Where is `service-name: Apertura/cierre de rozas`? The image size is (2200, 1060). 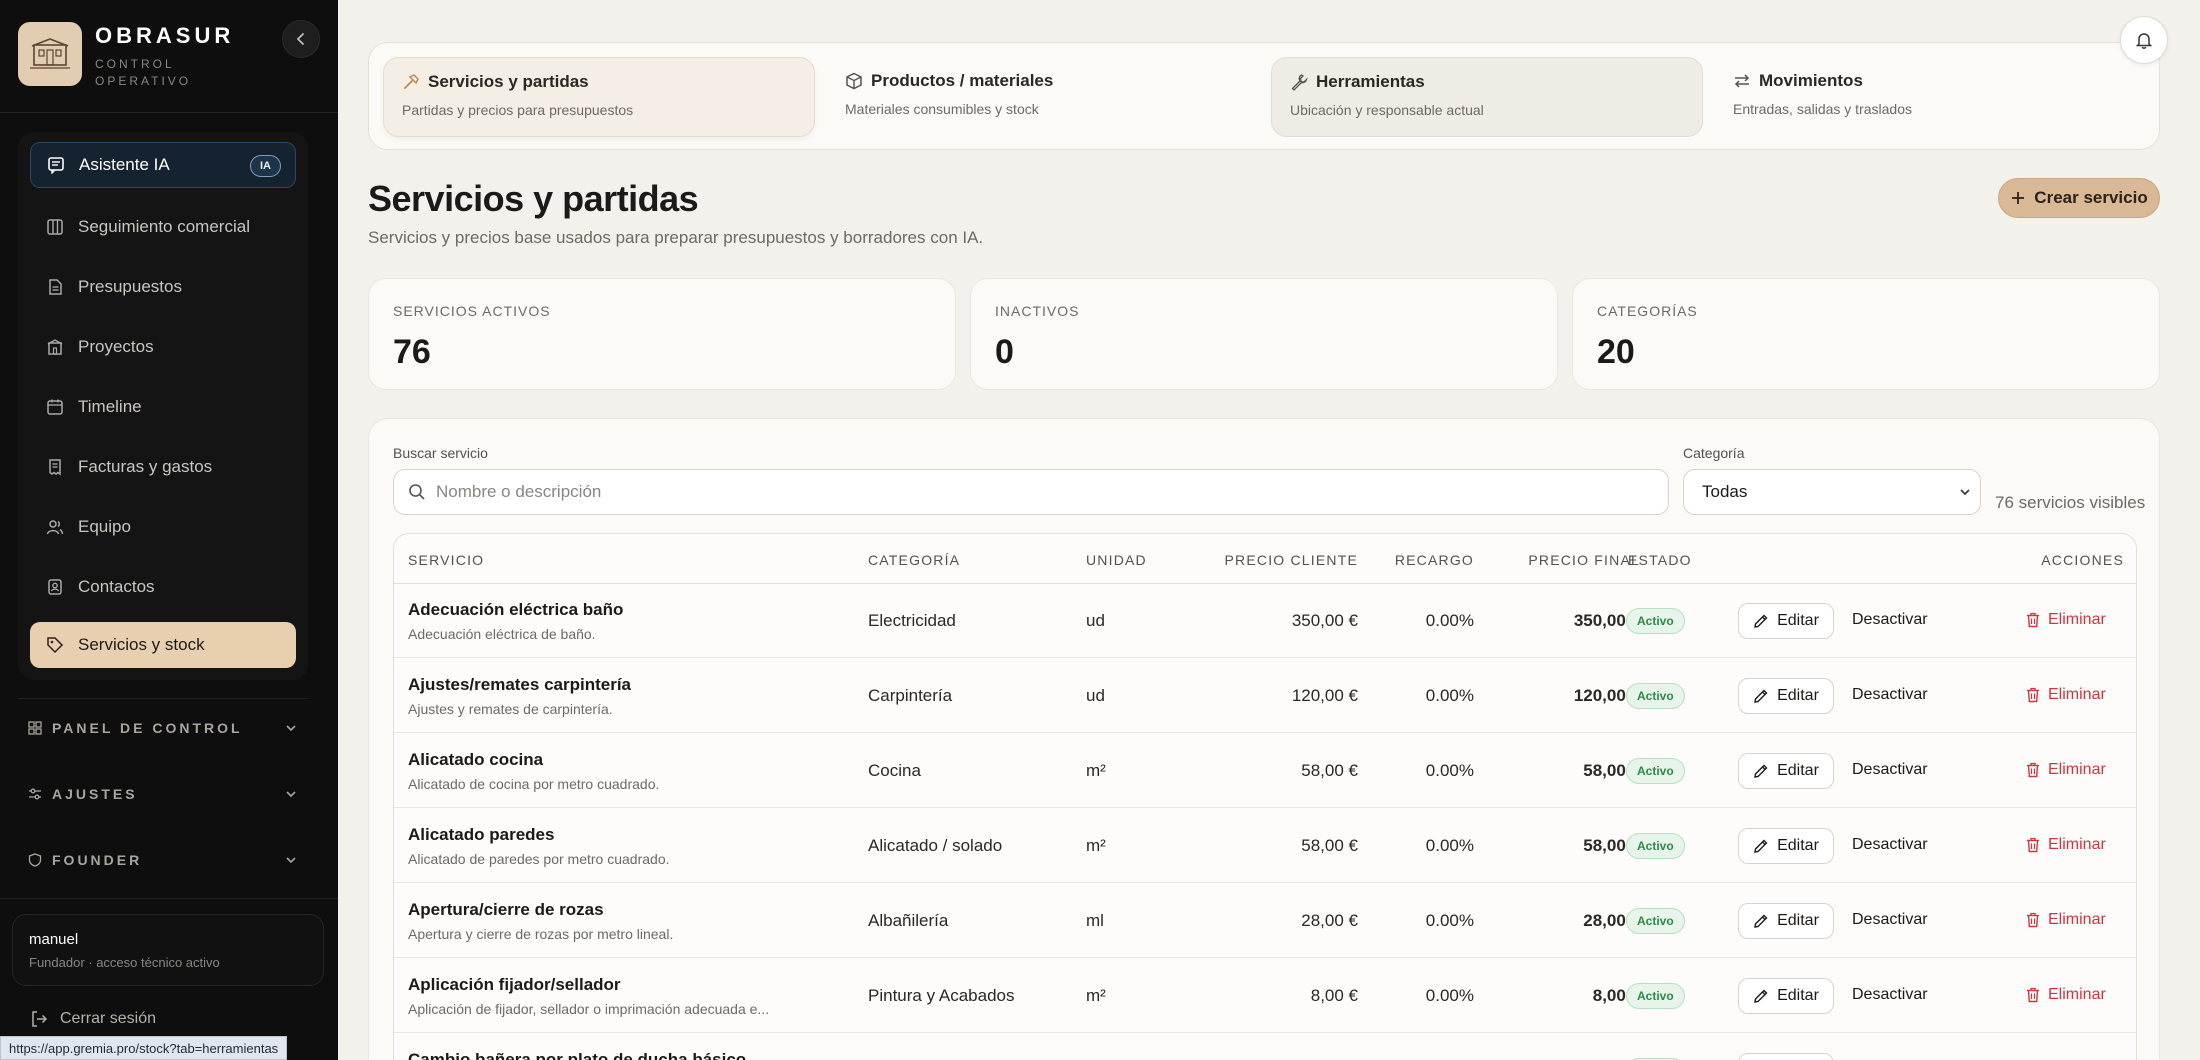 service-name: Apertura/cierre de rozas is located at coordinates (506, 909).